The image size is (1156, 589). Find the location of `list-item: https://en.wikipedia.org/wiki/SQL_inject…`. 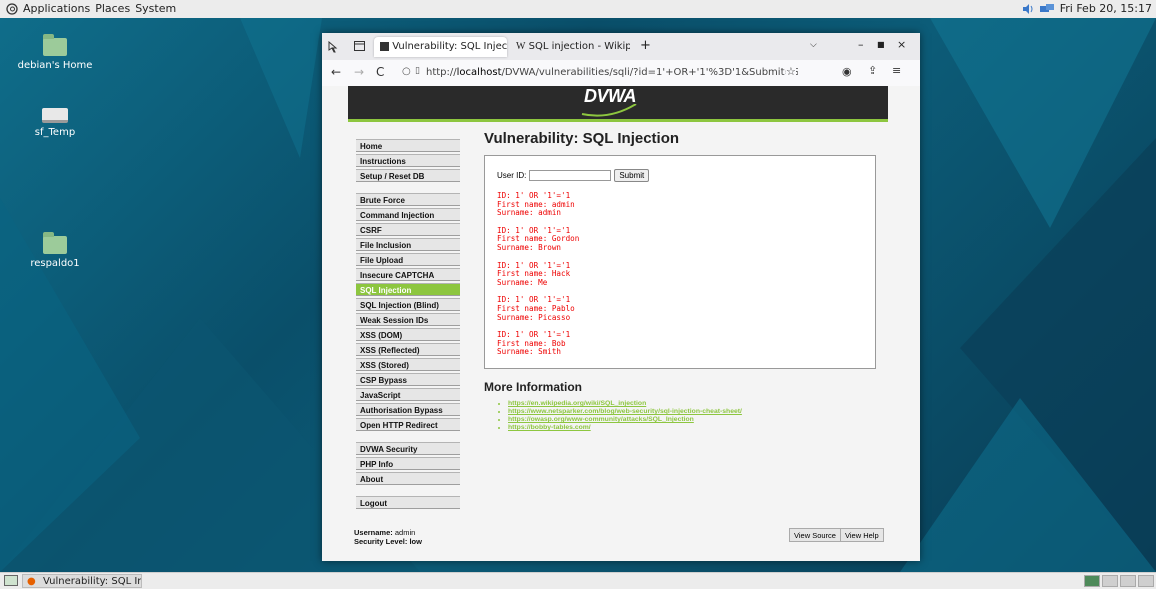

list-item: https://en.wikipedia.org/wiki/SQL_inject… is located at coordinates (696, 404).